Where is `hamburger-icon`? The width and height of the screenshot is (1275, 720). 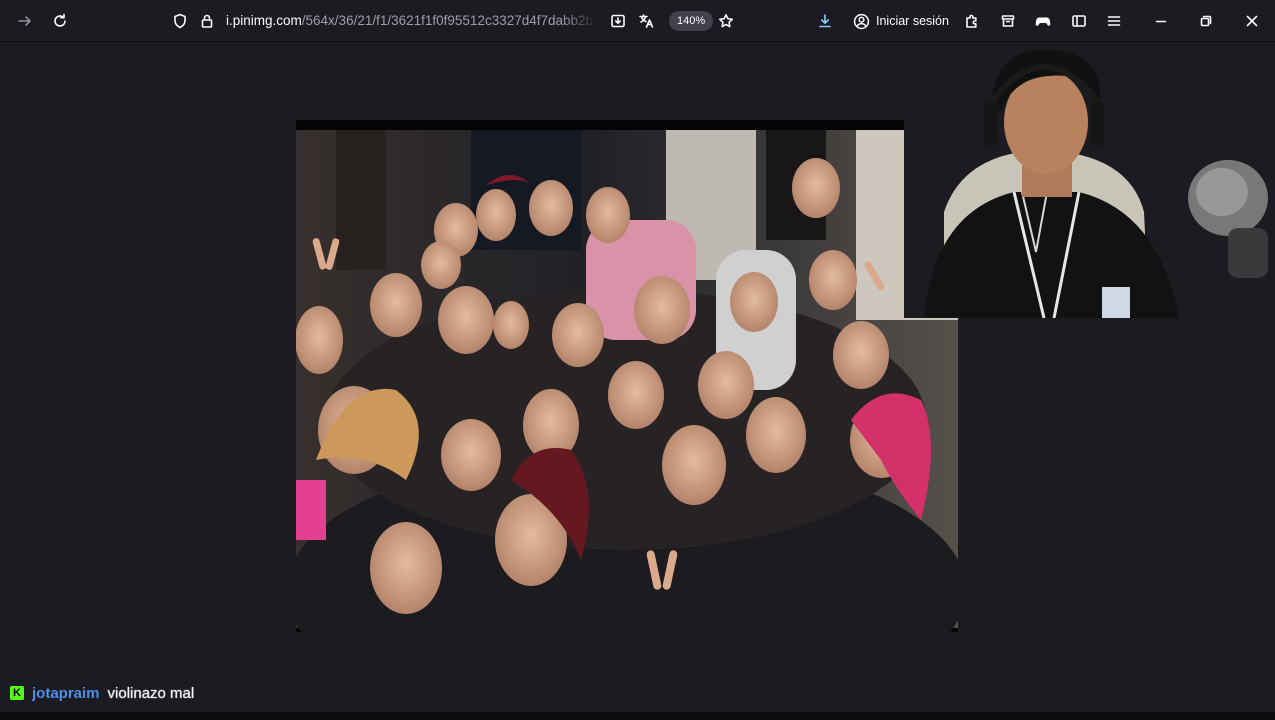 hamburger-icon is located at coordinates (1114, 21).